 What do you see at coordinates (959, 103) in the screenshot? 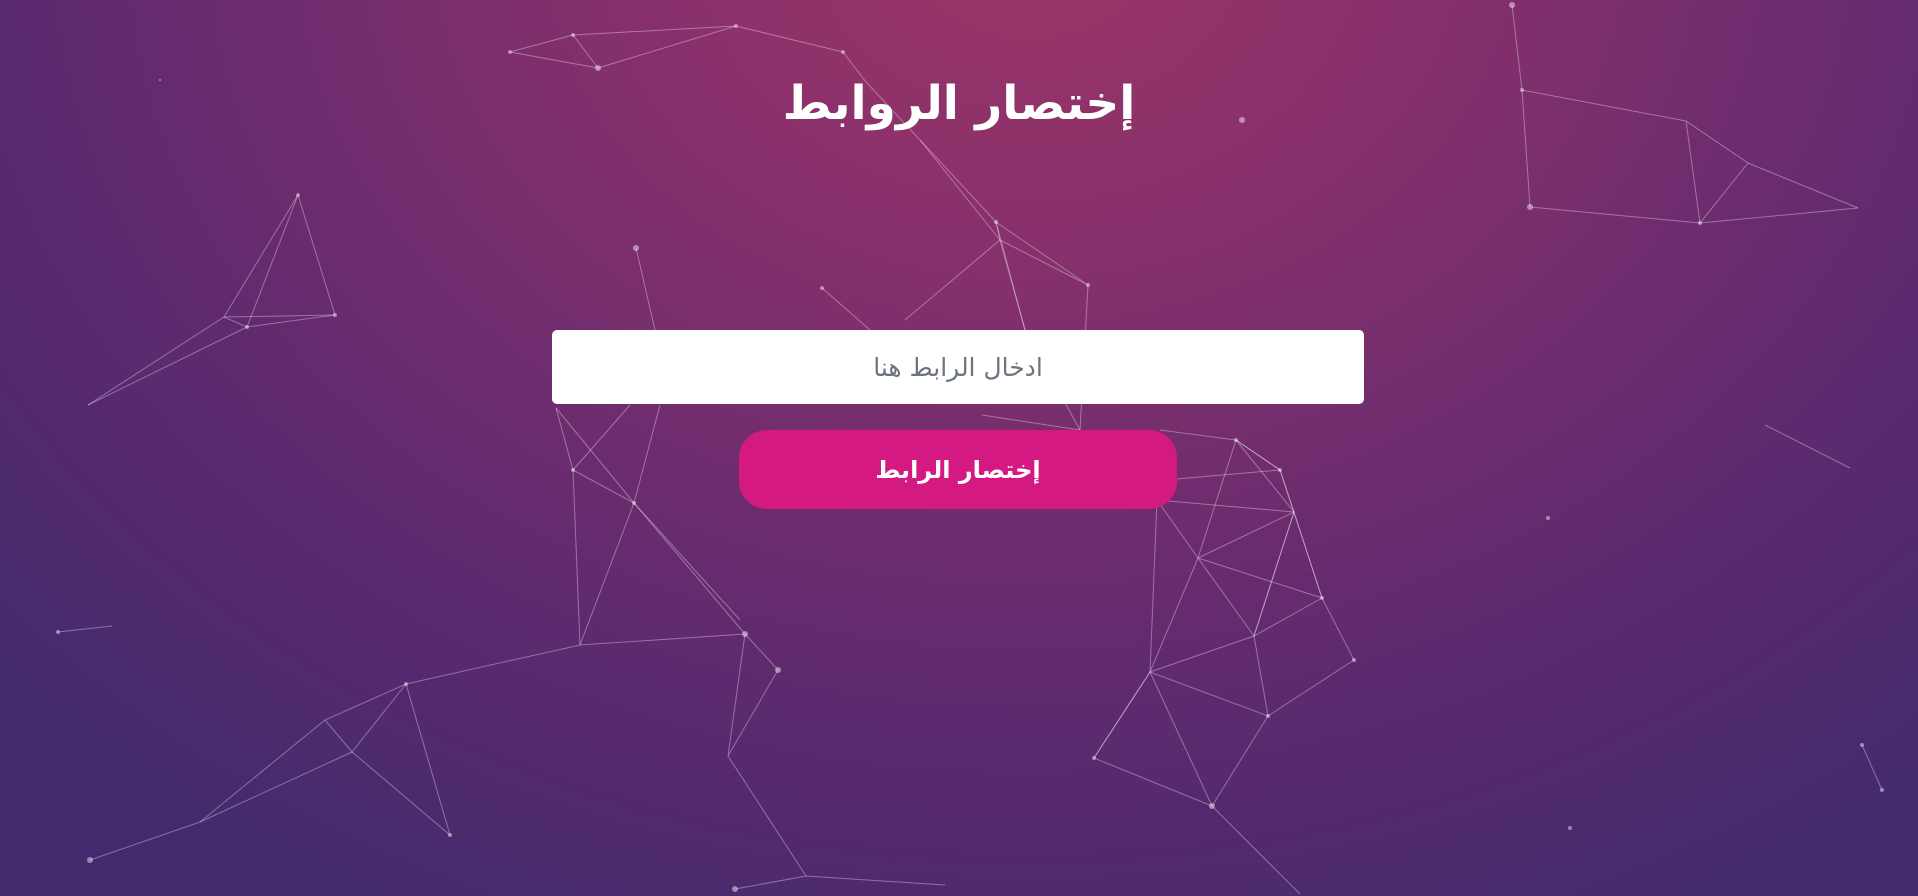
I see `page-title: إختصار الروابط` at bounding box center [959, 103].